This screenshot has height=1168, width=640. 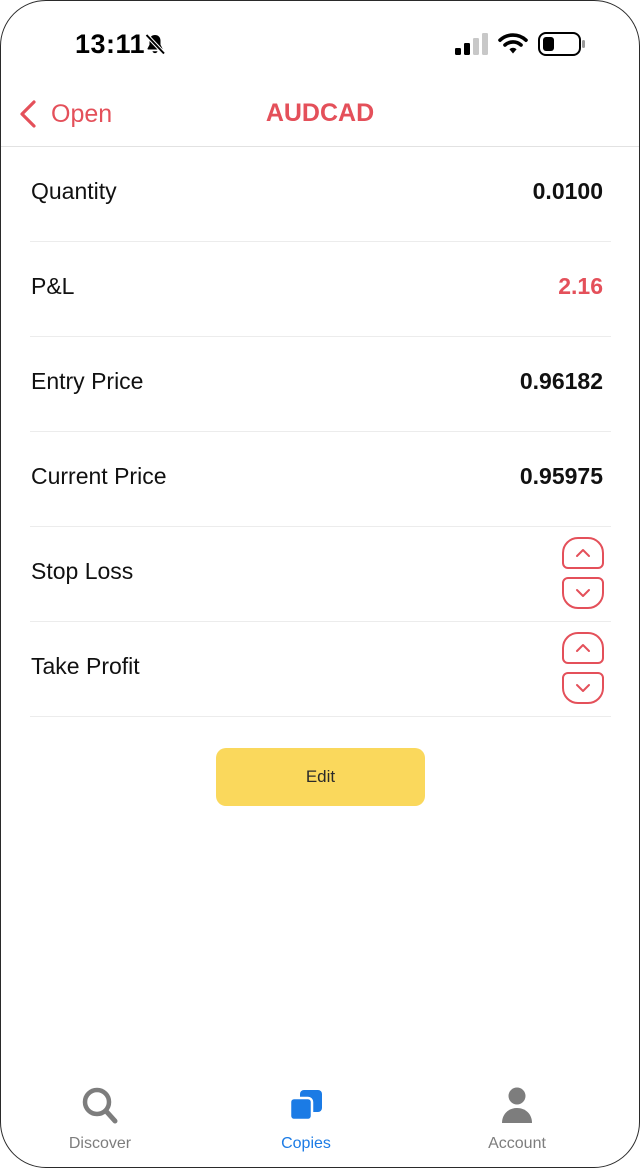 I want to click on entry-price-label: Entry Price, so click(x=87, y=381).